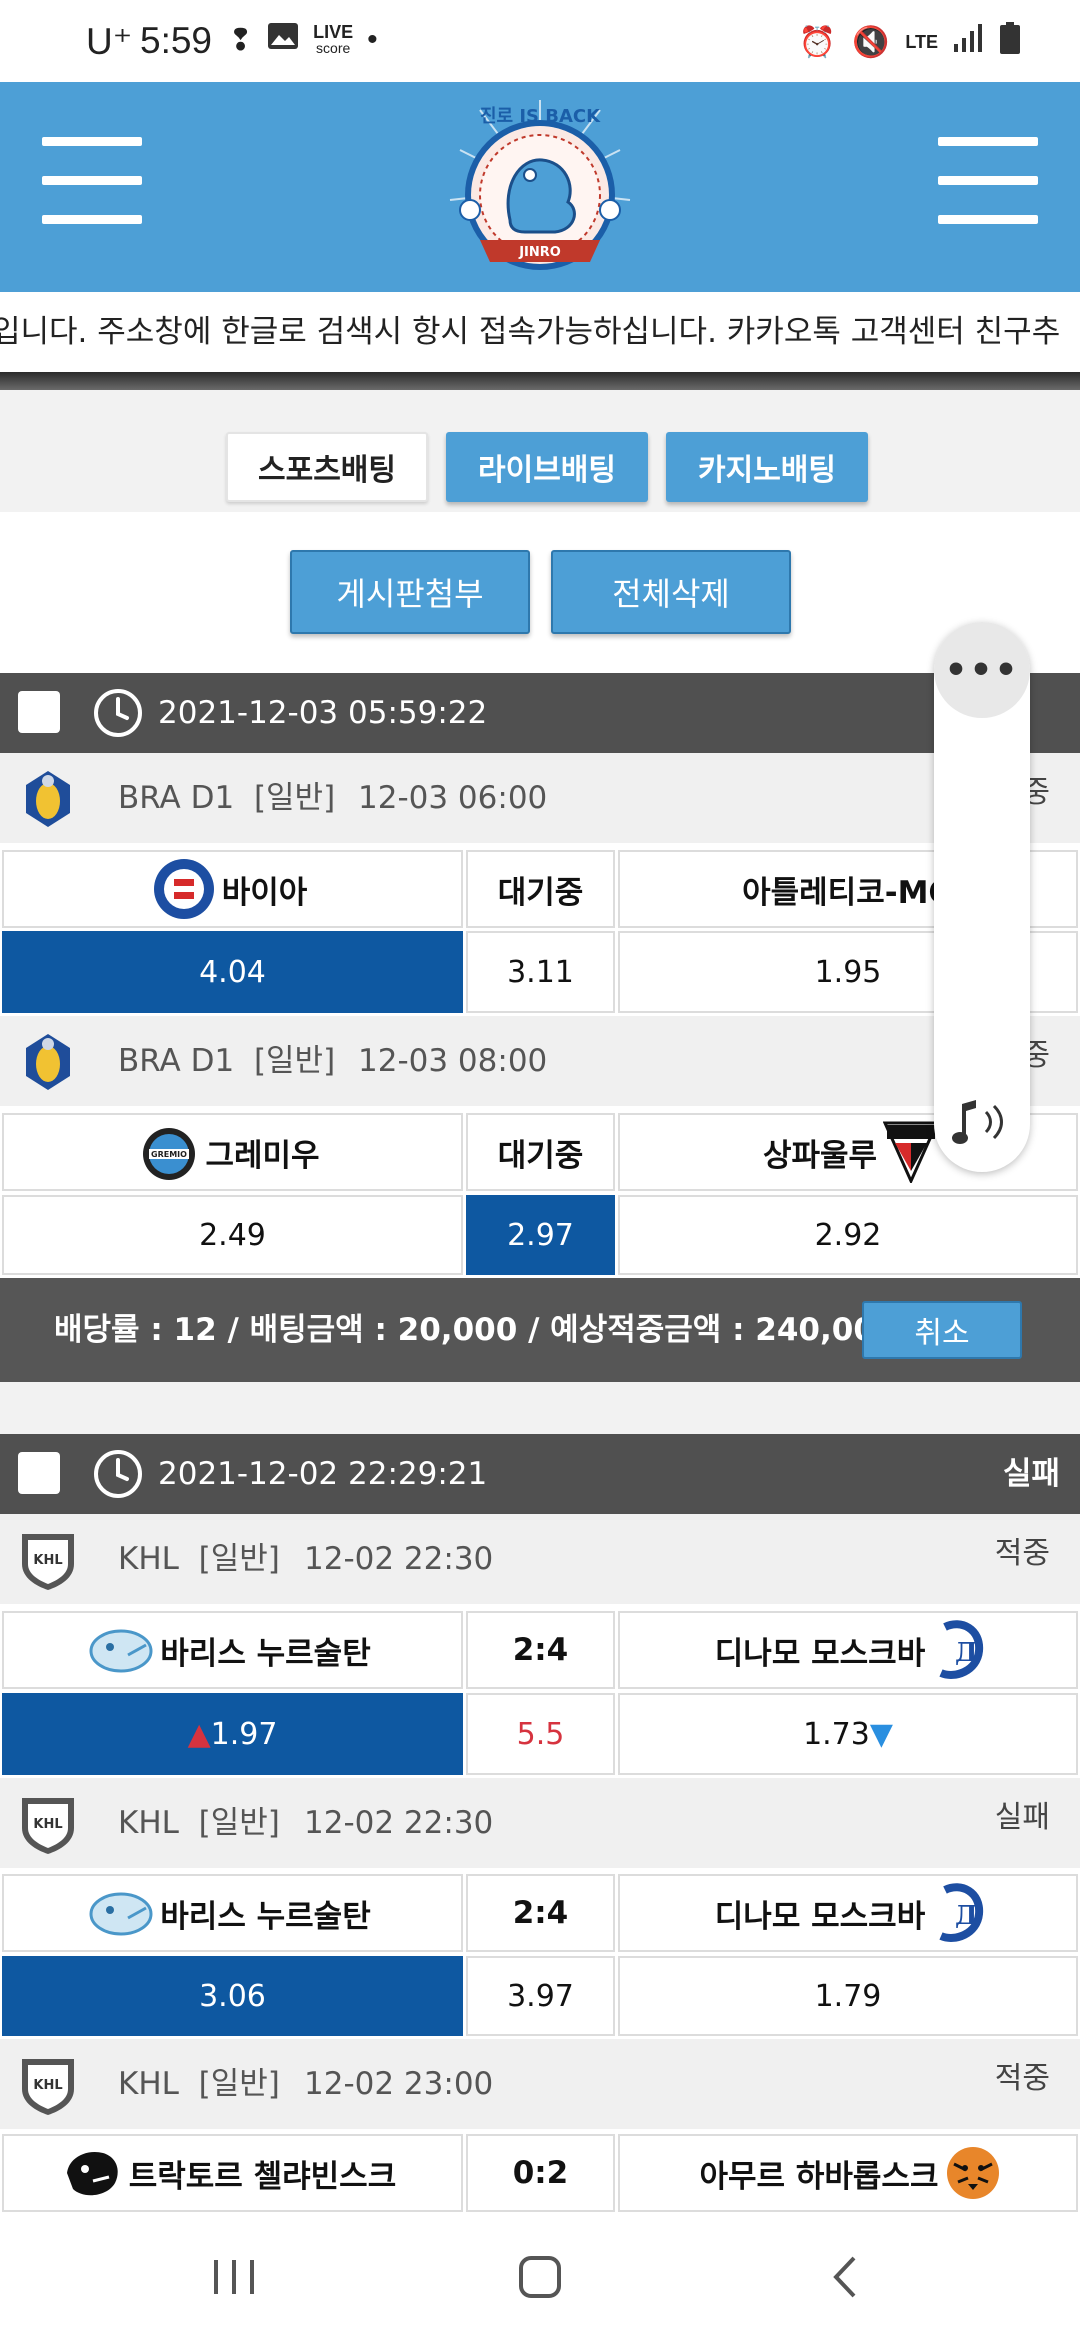  I want to click on jinro-logo: JINRO 진로 IS BACK, so click(540, 187).